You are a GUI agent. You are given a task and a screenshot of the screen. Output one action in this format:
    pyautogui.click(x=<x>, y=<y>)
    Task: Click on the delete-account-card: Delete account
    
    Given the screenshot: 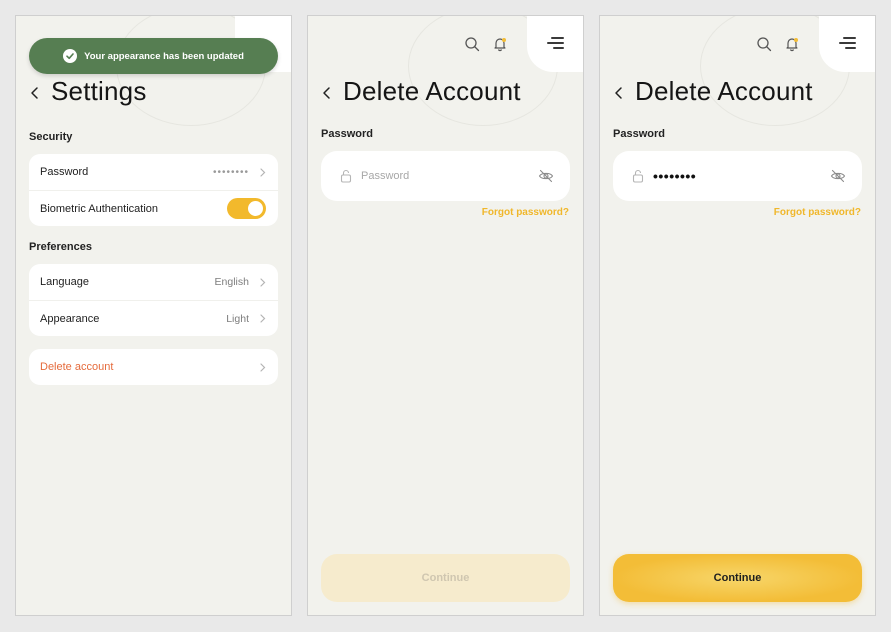 What is the action you would take?
    pyautogui.click(x=153, y=367)
    